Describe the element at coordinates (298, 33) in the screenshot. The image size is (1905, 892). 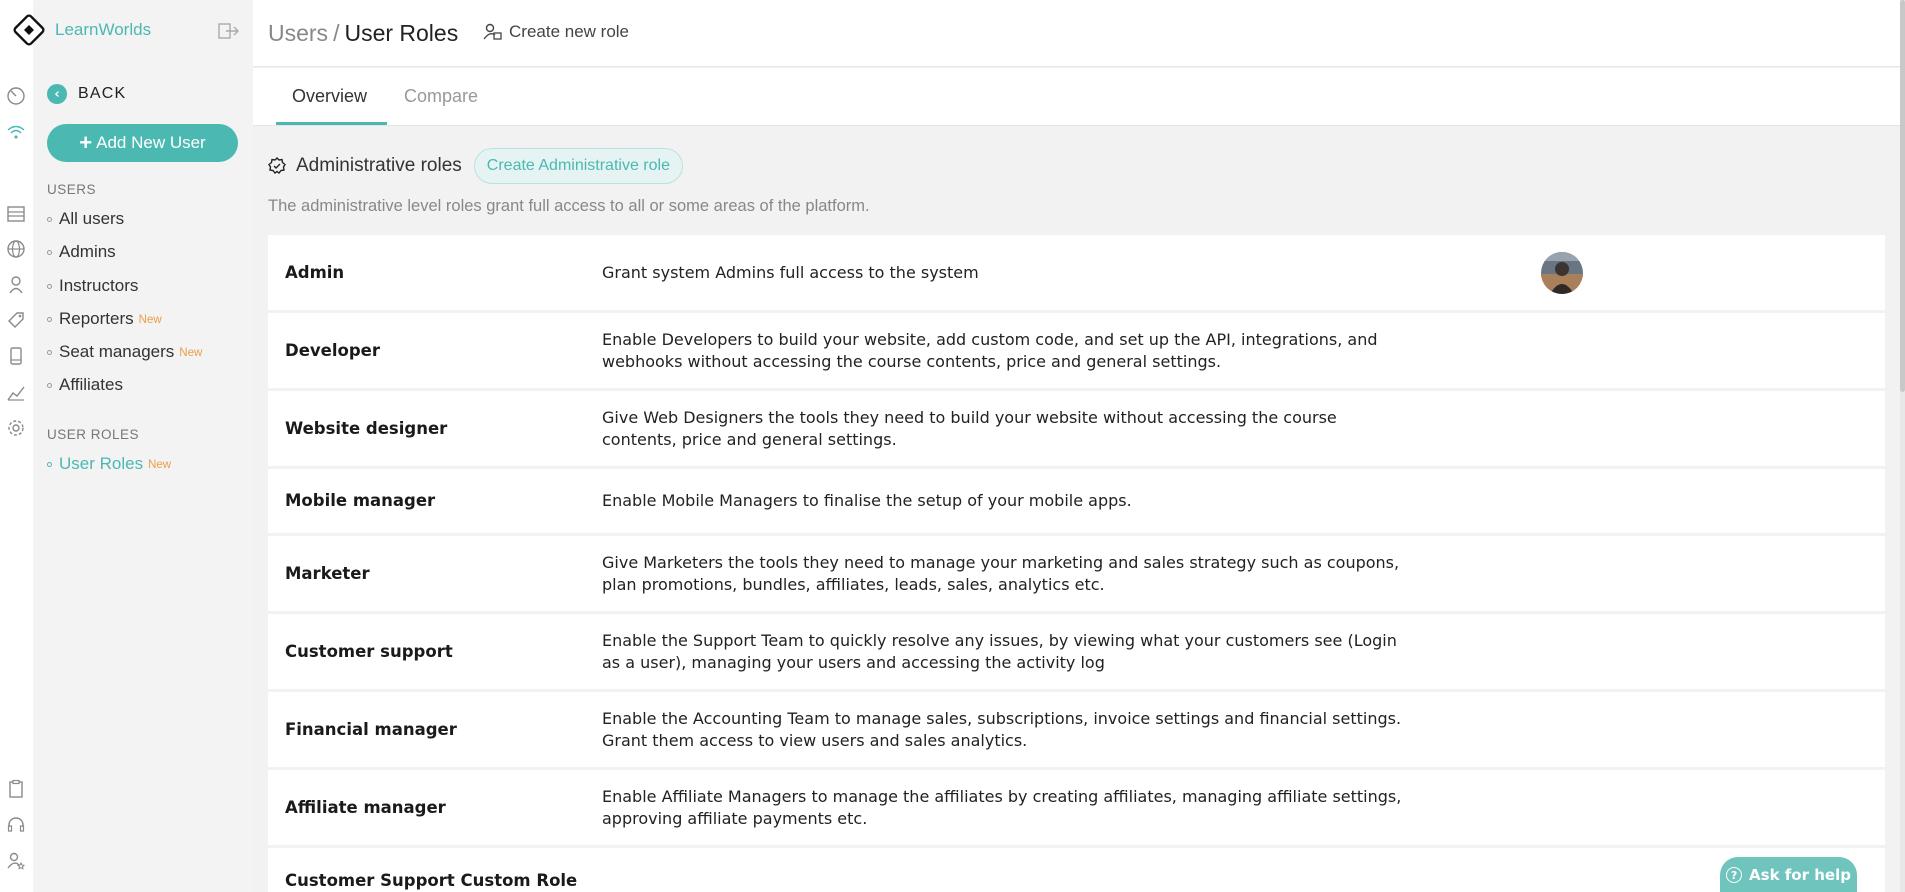
I see `breadcrumb-users: Users` at that location.